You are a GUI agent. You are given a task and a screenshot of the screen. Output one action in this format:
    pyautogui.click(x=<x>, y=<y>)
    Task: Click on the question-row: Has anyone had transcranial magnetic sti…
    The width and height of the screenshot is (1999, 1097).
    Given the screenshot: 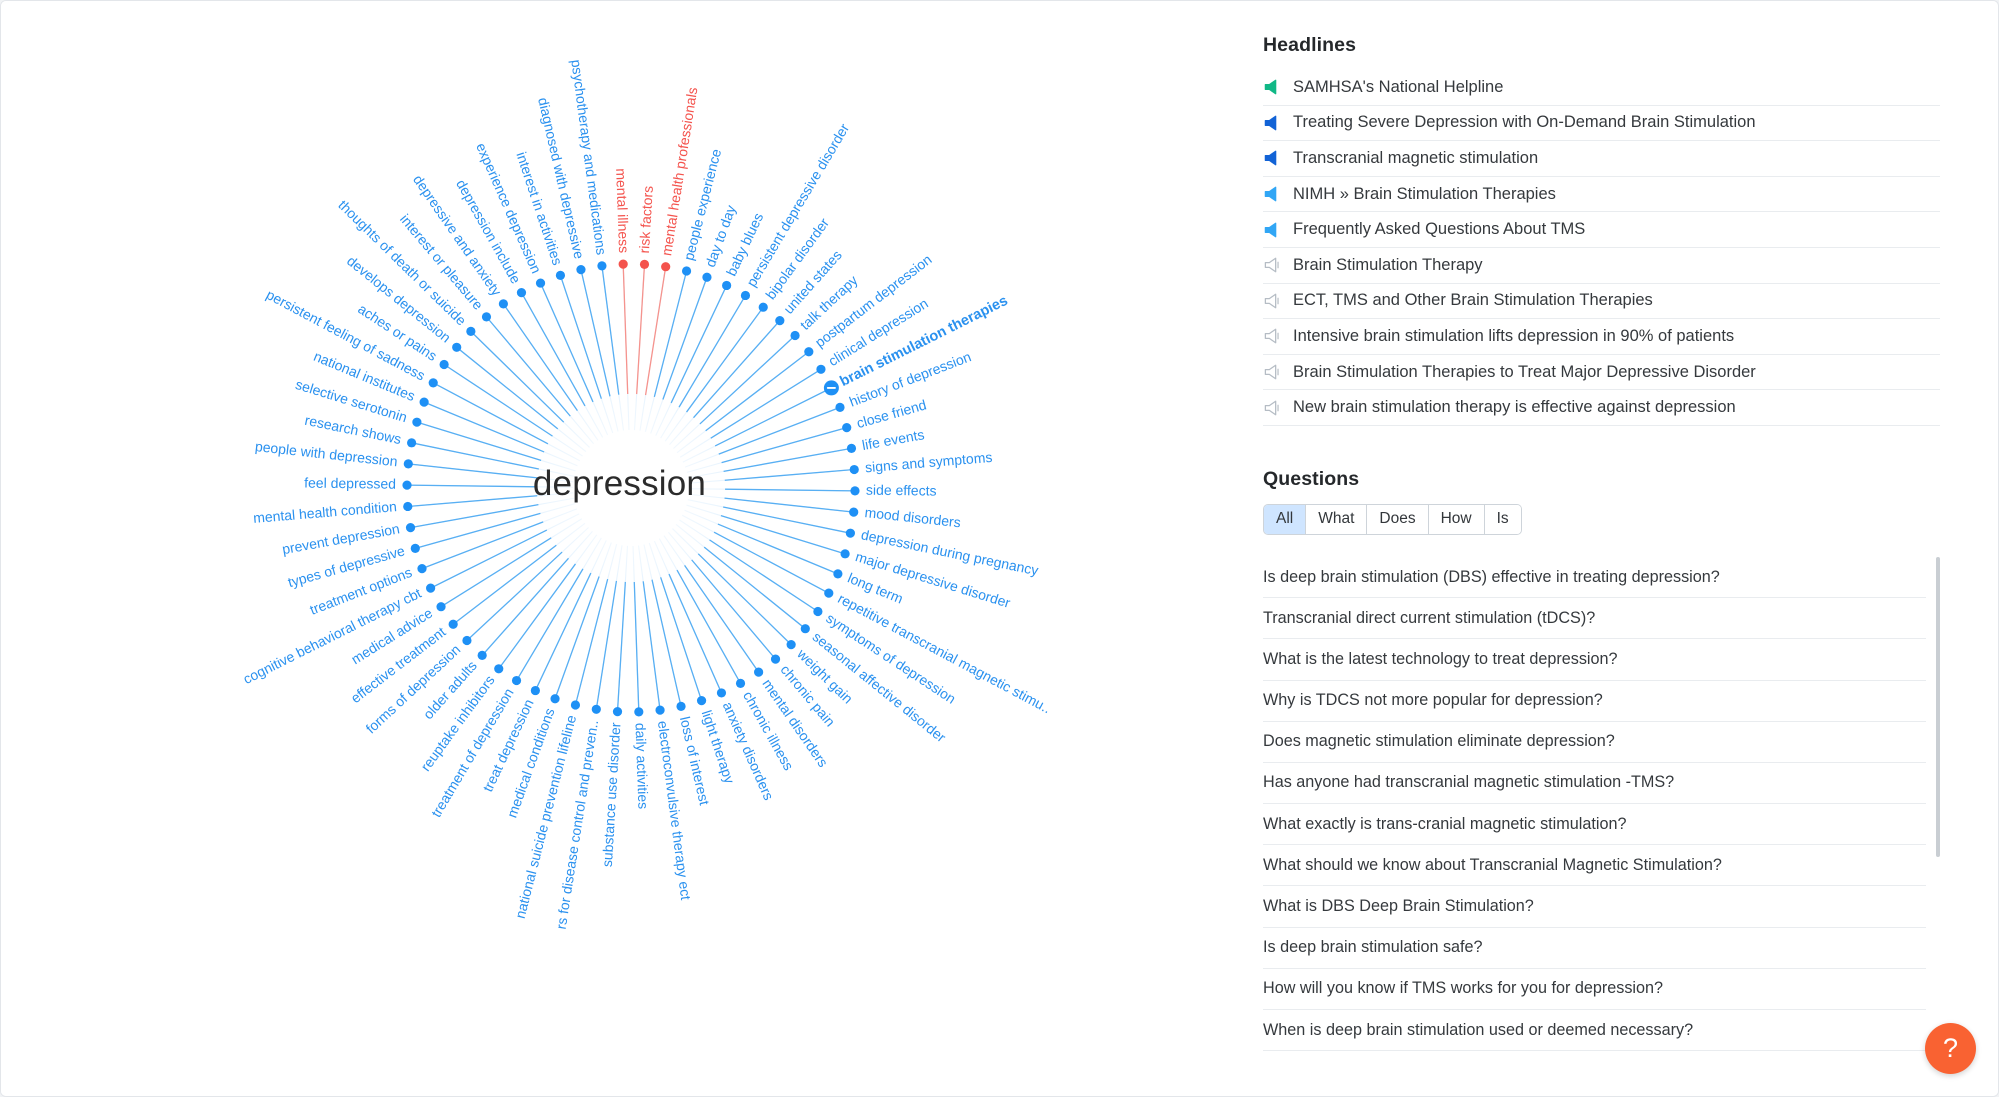 What is the action you would take?
    pyautogui.click(x=1594, y=784)
    